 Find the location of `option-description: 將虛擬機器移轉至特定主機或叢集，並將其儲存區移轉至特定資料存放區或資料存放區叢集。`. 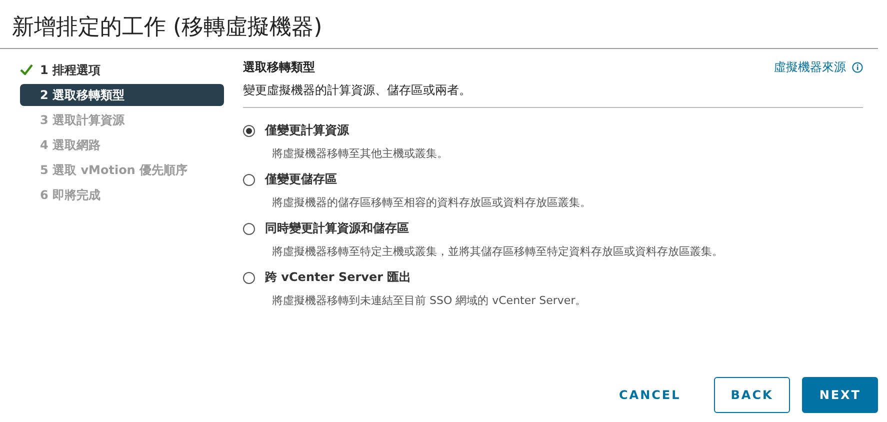

option-description: 將虛擬機器移轉至特定主機或叢集，並將其儲存區移轉至特定資料存放區或資料存放區叢集。 is located at coordinates (498, 251).